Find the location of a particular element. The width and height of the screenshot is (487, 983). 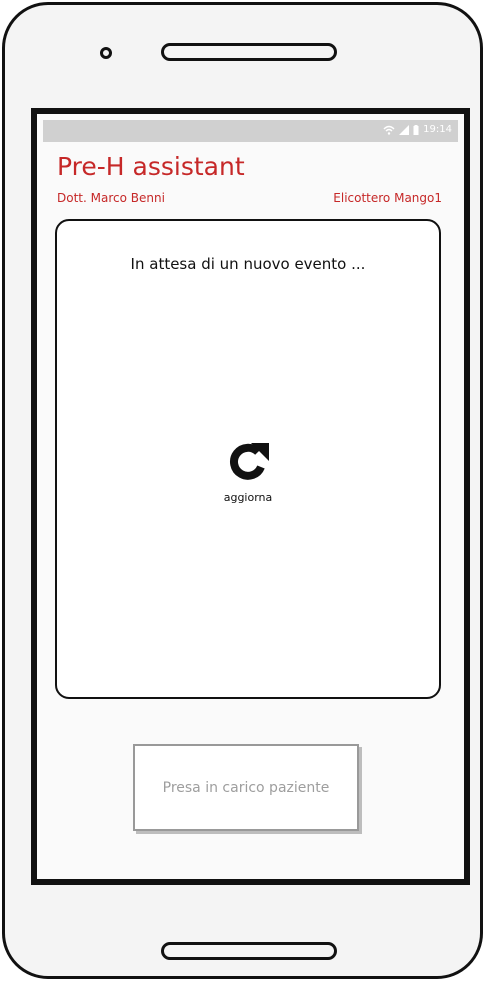

refresh-button is located at coordinates (249, 461).